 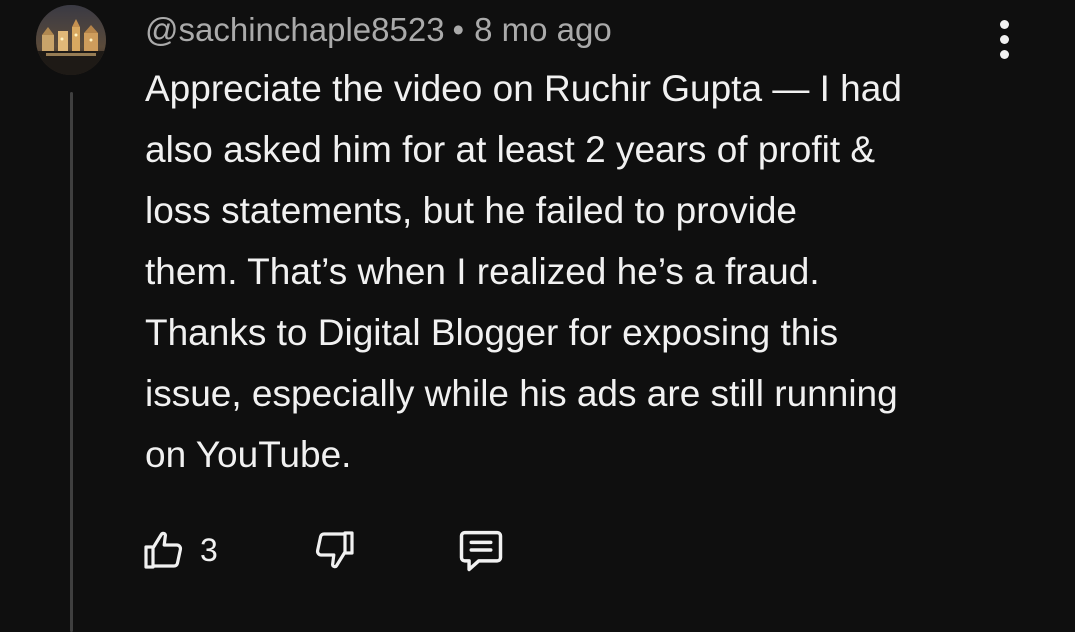 I want to click on like-button: 3, so click(x=179, y=550).